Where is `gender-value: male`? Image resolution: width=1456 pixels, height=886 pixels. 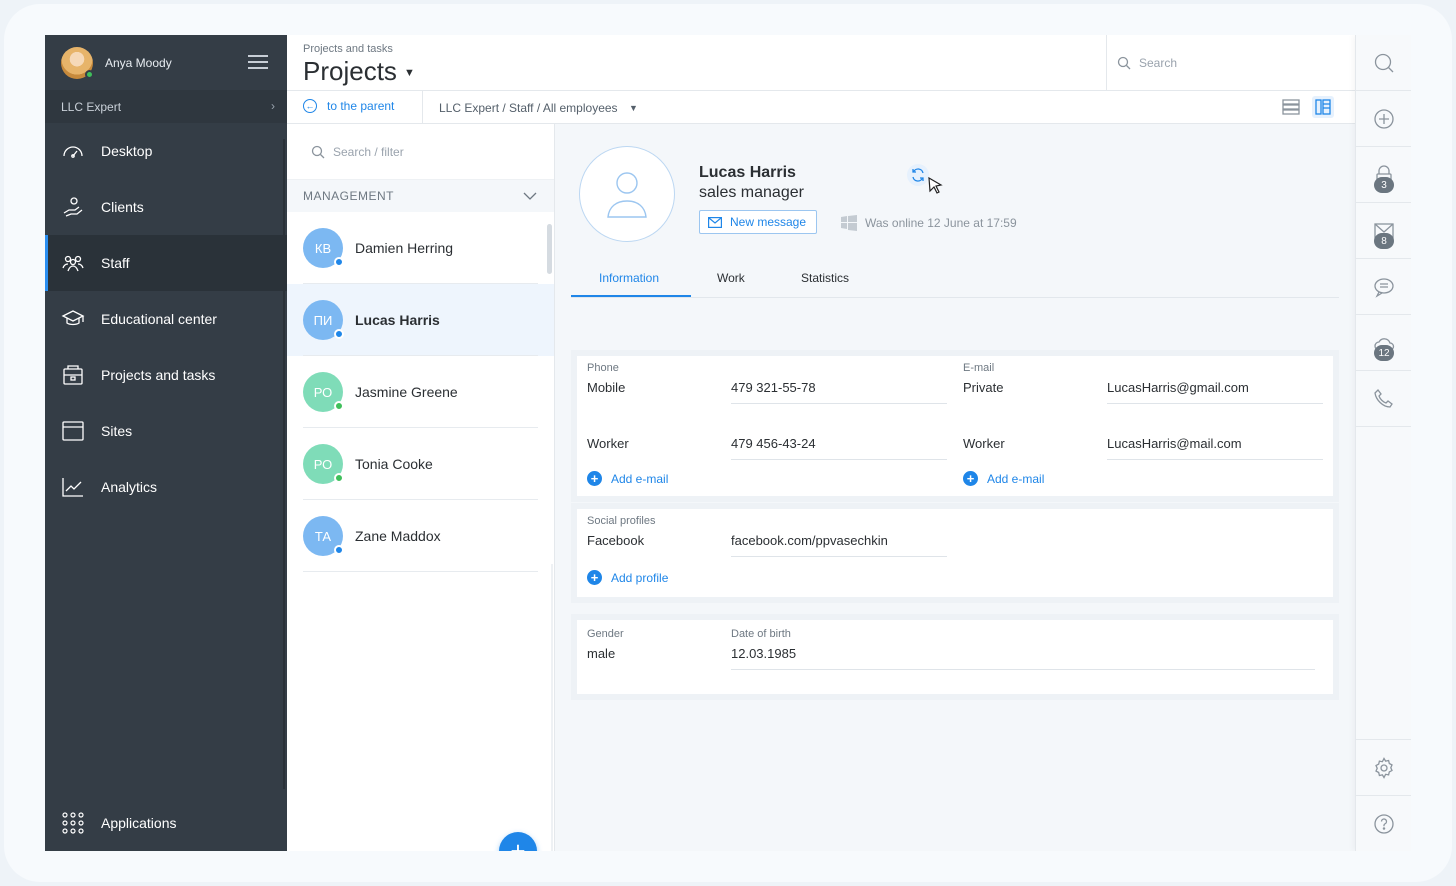
gender-value: male is located at coordinates (601, 653).